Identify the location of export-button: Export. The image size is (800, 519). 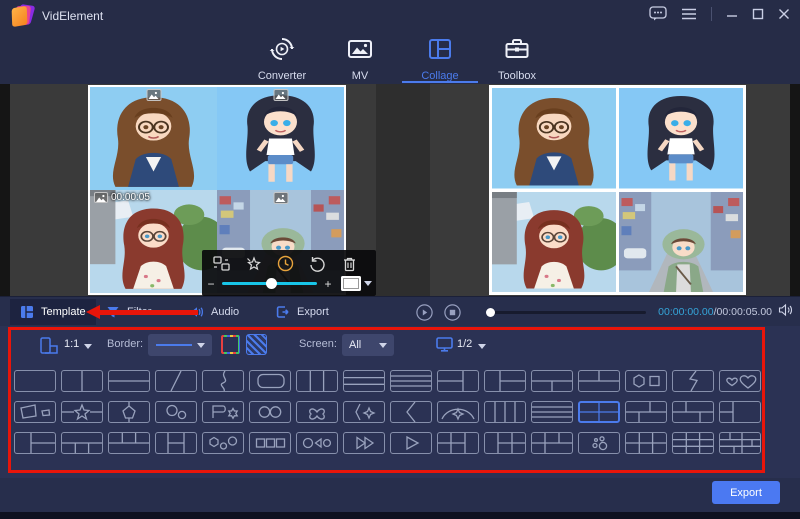
(746, 492).